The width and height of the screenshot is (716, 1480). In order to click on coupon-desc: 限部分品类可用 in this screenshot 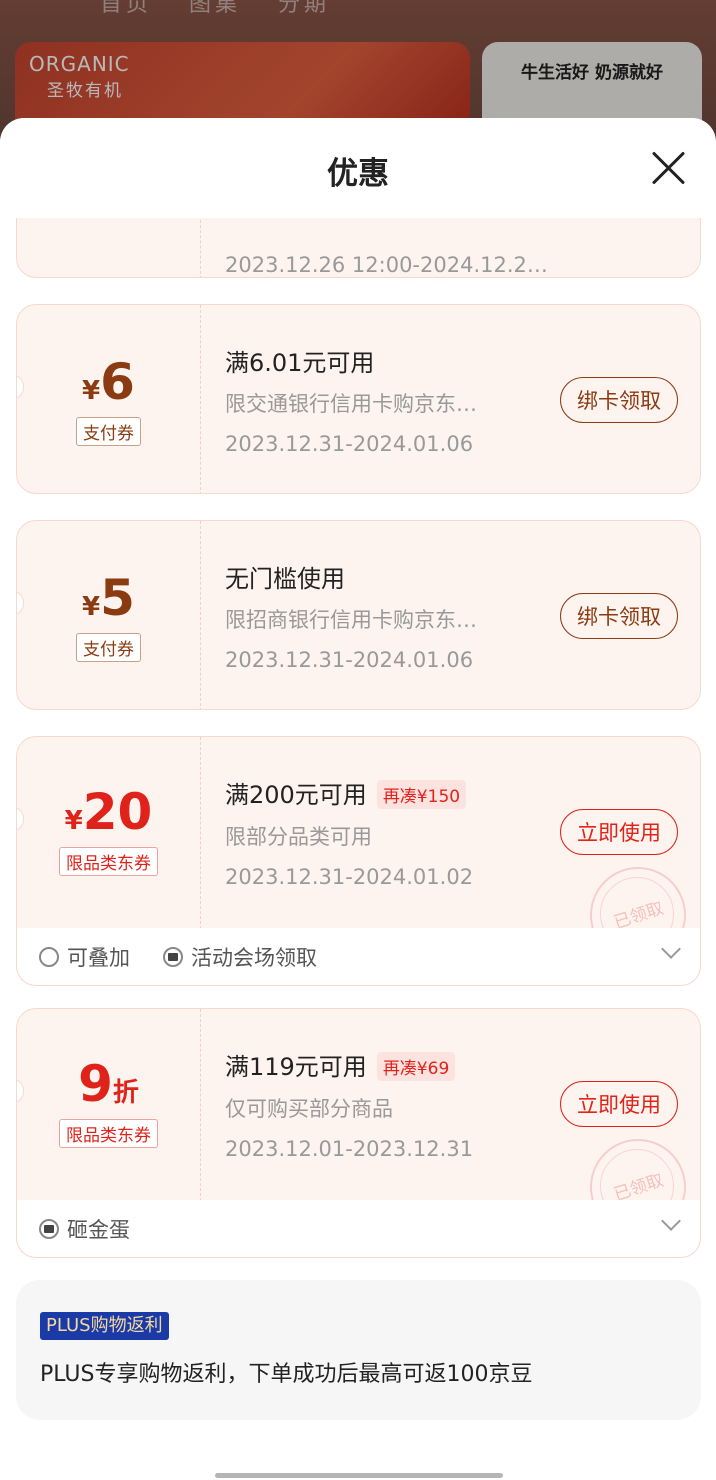, I will do `click(298, 836)`.